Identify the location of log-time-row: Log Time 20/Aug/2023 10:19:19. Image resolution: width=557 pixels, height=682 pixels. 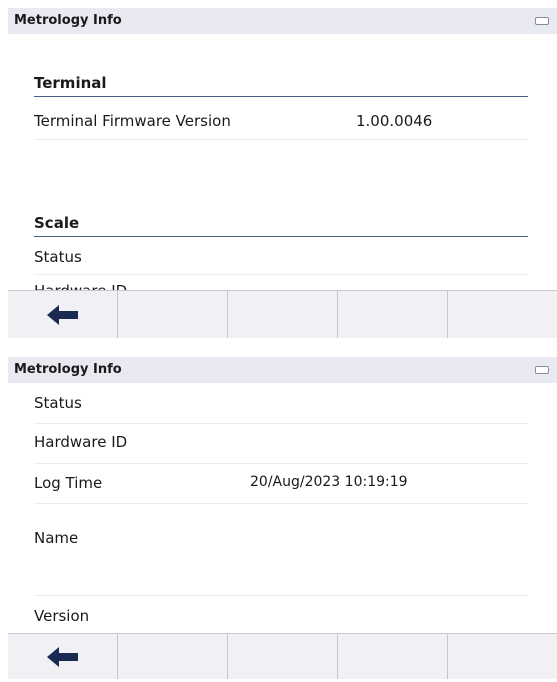
(281, 483).